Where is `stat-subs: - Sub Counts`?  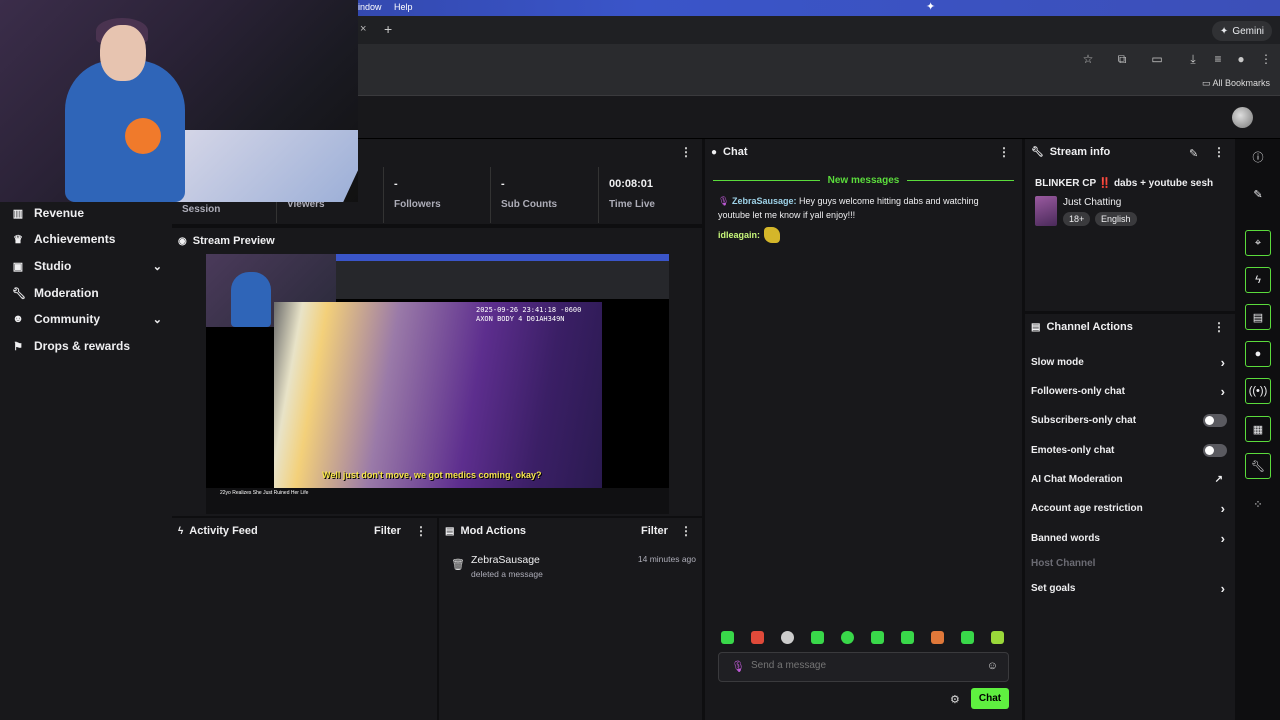 stat-subs: - Sub Counts is located at coordinates (545, 195).